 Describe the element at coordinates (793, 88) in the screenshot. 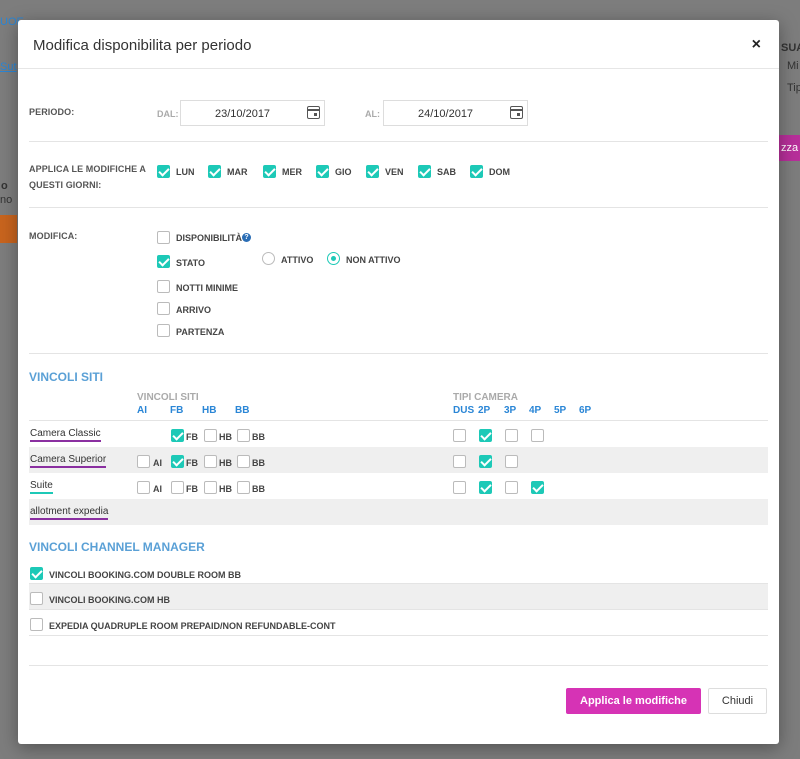

I see `bg-fragment-tip: Tip` at that location.